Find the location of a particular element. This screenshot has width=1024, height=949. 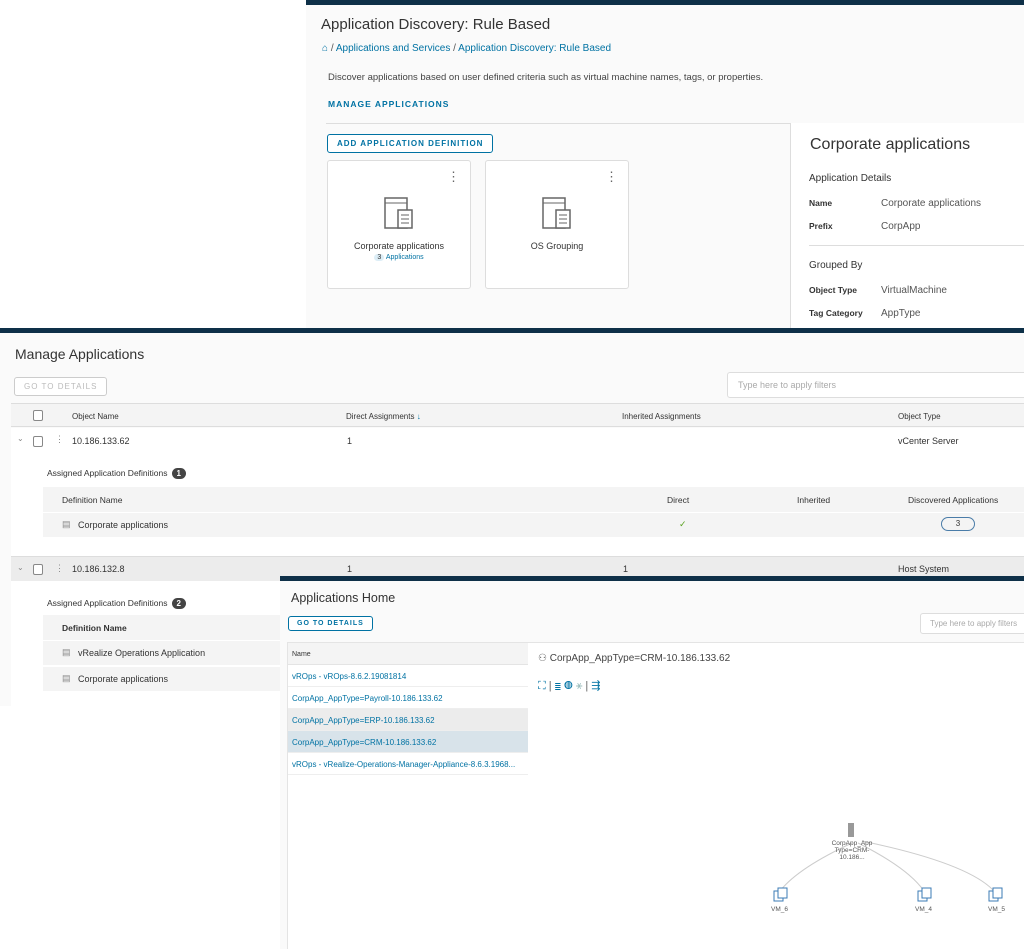

definition-row: ▤ Corporate applications is located at coordinates (163, 679).